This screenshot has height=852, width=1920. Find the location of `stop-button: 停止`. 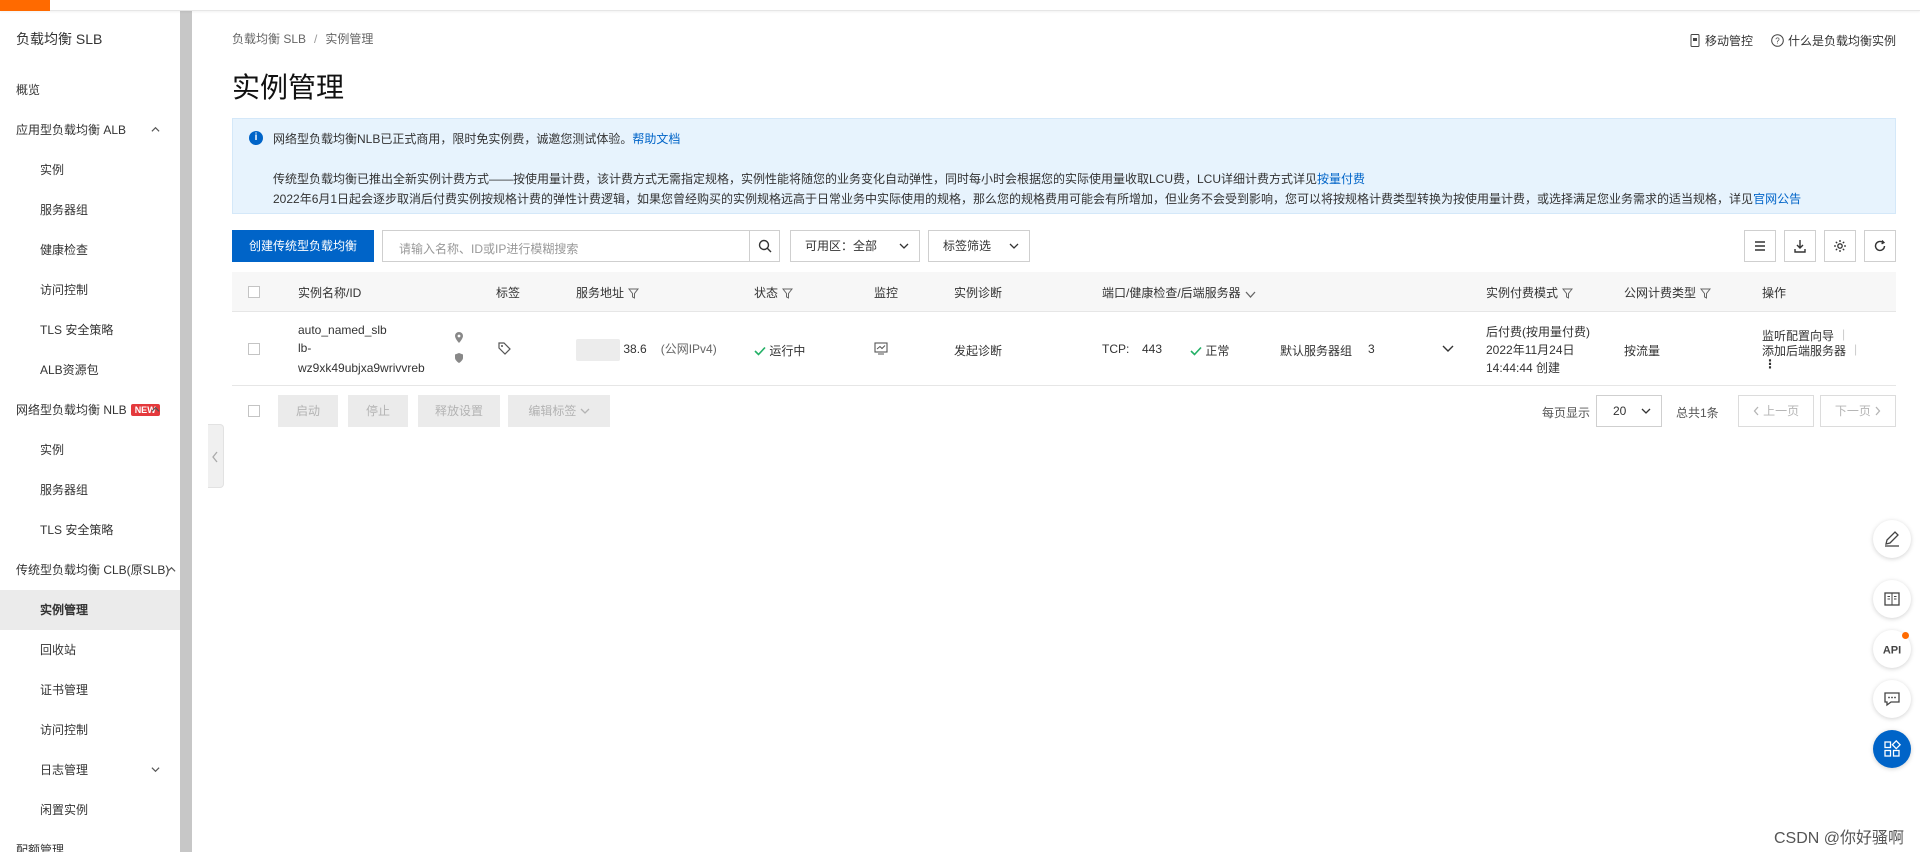

stop-button: 停止 is located at coordinates (378, 411).